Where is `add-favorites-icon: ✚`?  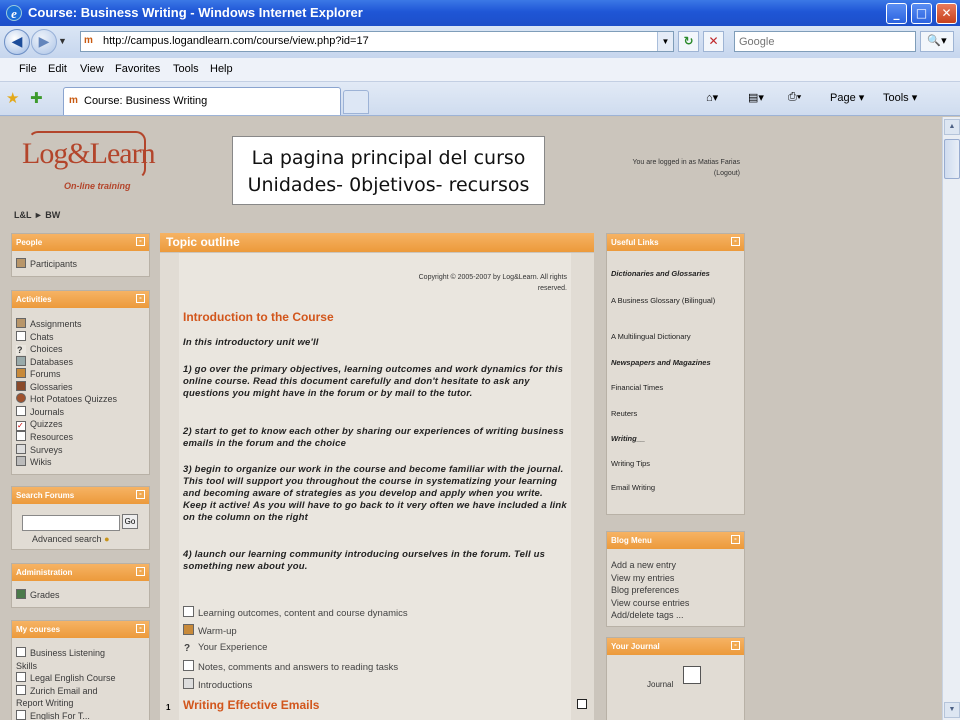 add-favorites-icon: ✚ is located at coordinates (36, 98).